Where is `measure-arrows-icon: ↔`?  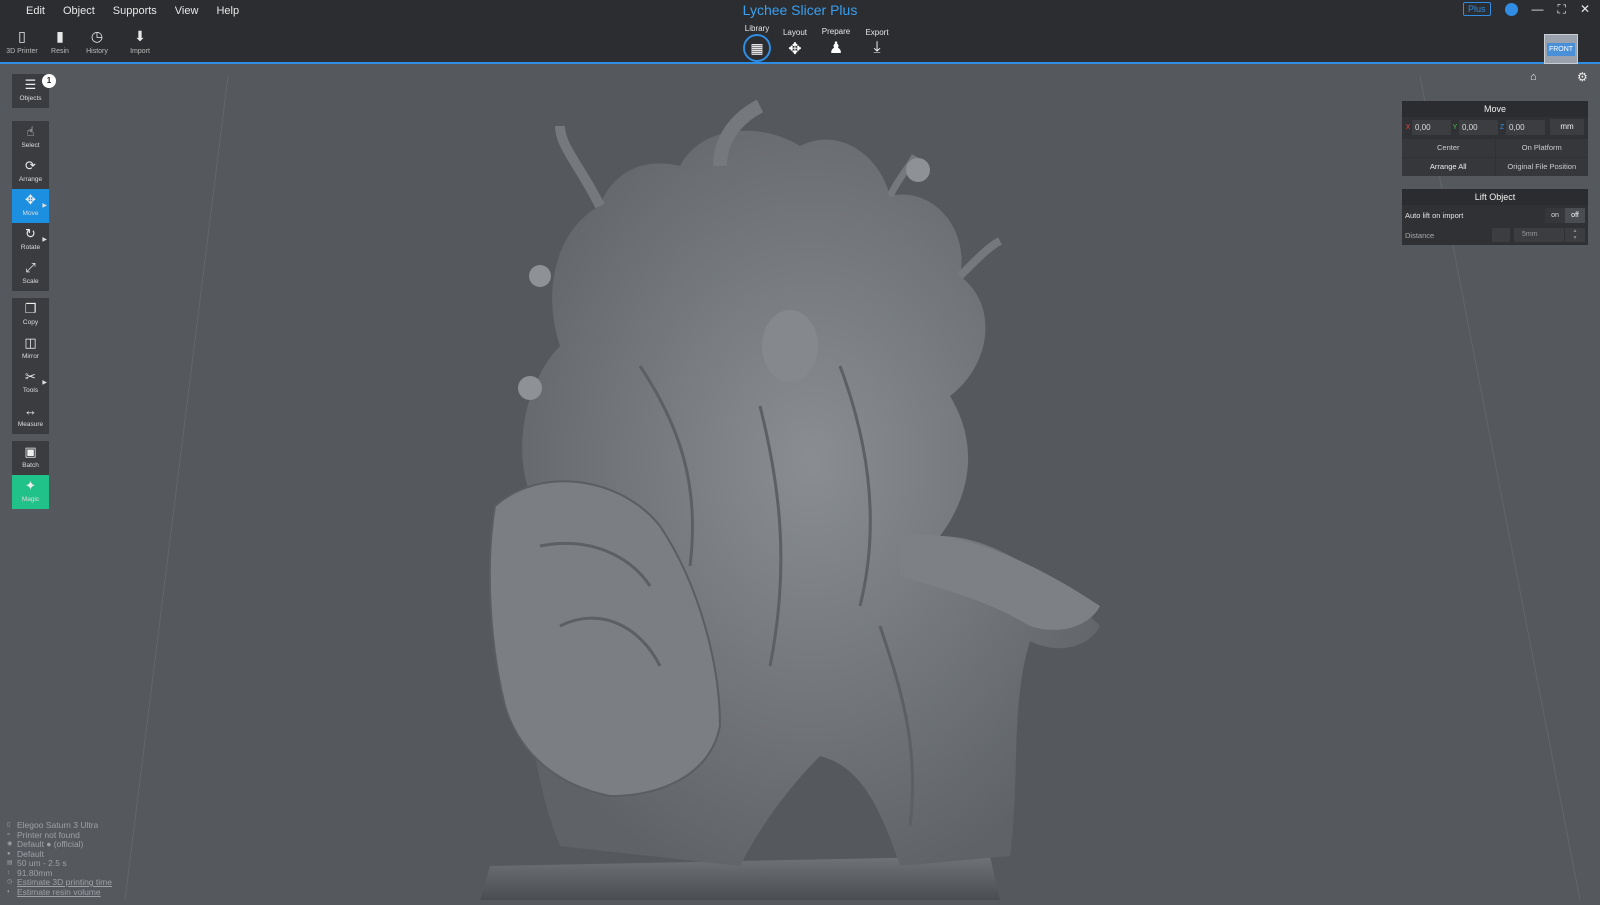 measure-arrows-icon: ↔ is located at coordinates (30, 410).